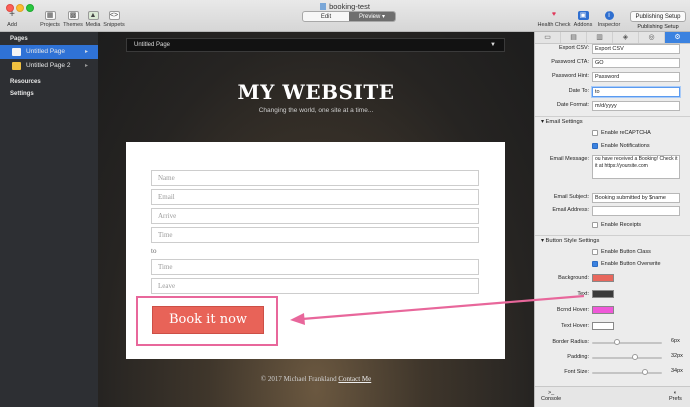 The width and height of the screenshot is (690, 407). I want to click on enable-button-overwrite-checkbox: Enable Button Overwrite, so click(626, 264).